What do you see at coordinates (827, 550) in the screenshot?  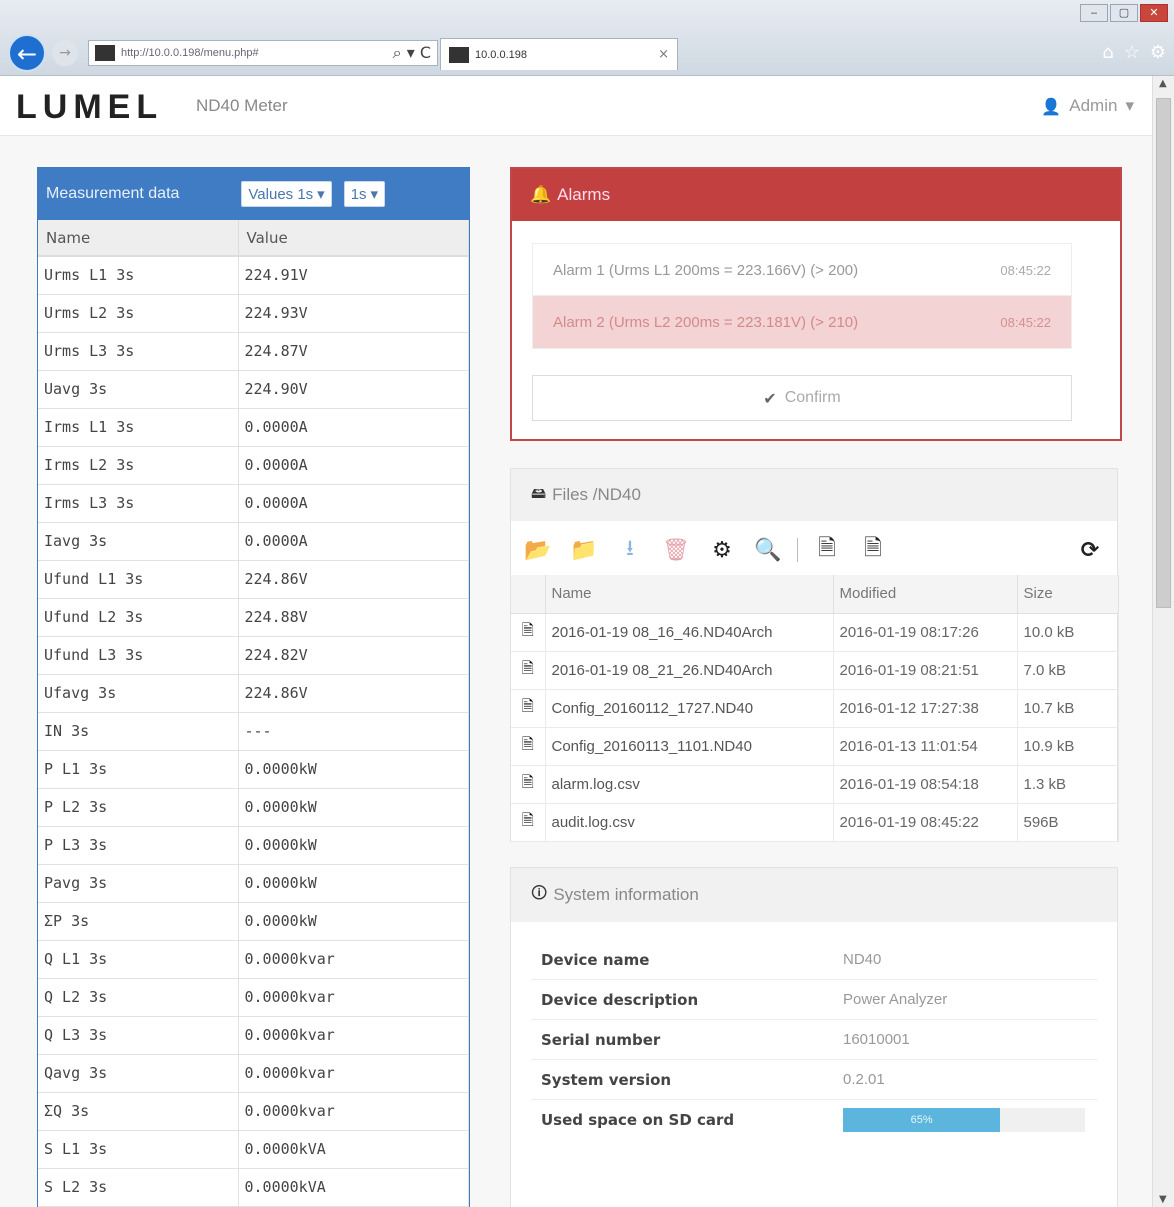 I see `file-export-icon: 🗎` at bounding box center [827, 550].